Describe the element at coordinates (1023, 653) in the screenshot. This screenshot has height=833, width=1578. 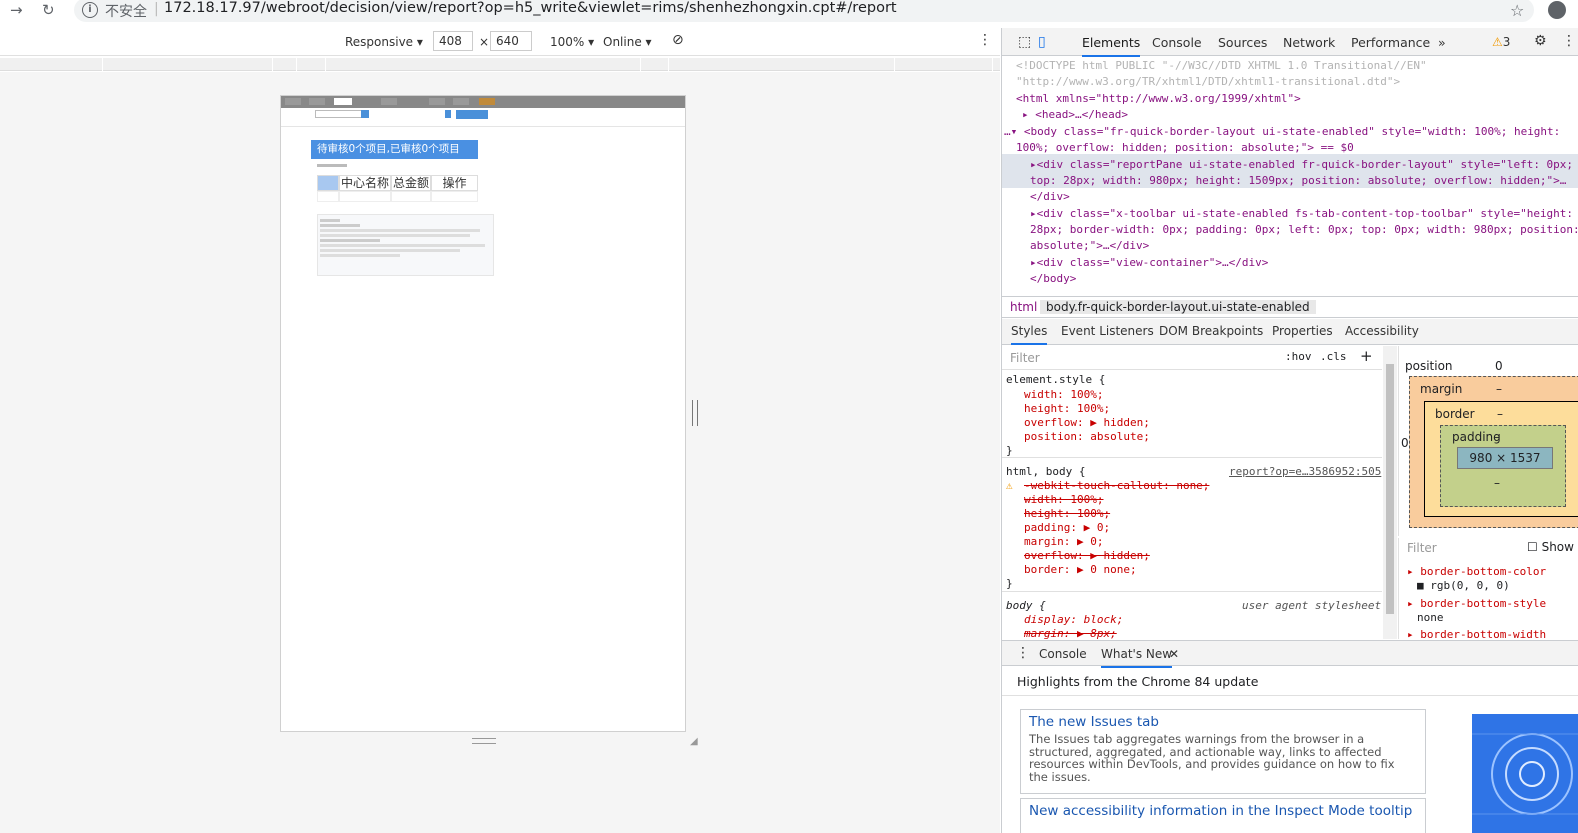
I see `drawer-menu-icon: ⋮` at that location.